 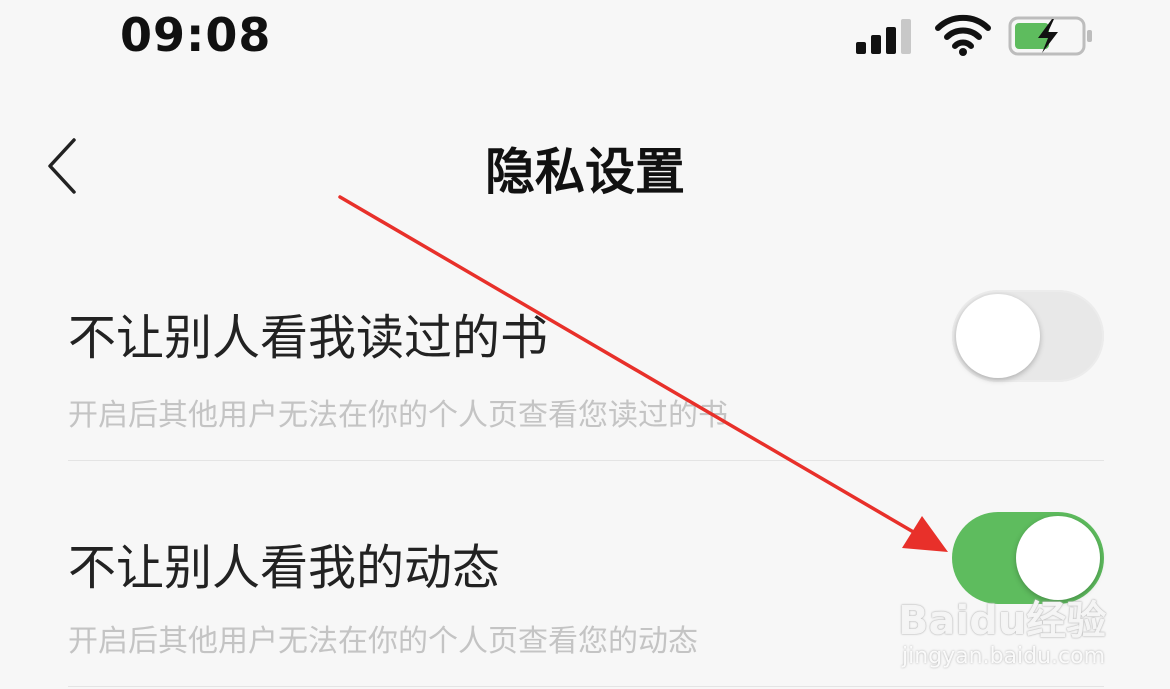 What do you see at coordinates (585, 172) in the screenshot?
I see `page-title: 隐私设置` at bounding box center [585, 172].